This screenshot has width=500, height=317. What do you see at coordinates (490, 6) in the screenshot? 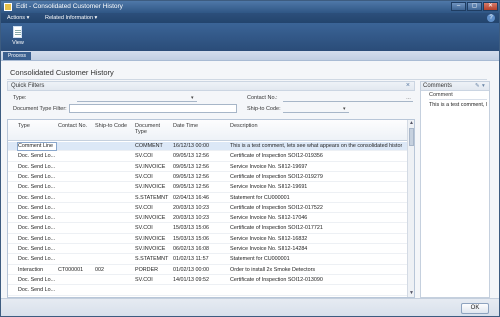
I see `close-button: ✕` at bounding box center [490, 6].